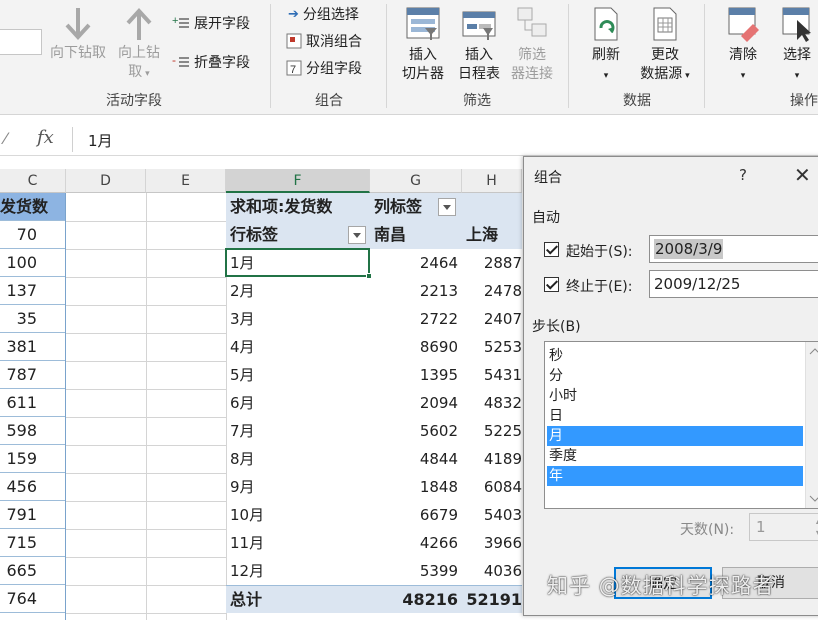  Describe the element at coordinates (32, 207) in the screenshot. I see `column-c-header-cell: 发货数` at that location.